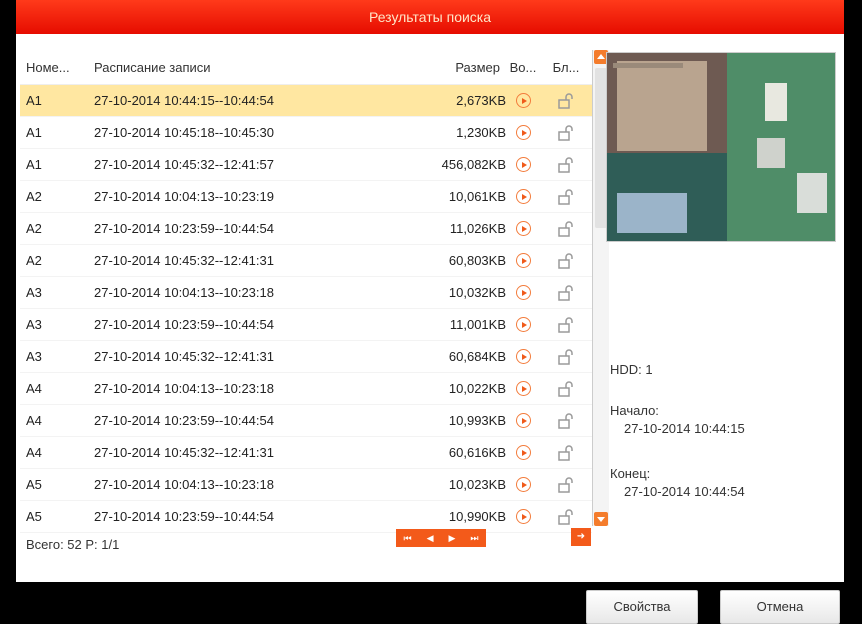  What do you see at coordinates (184, 196) in the screenshot?
I see `row-schedule: 27-10-2014 10:04:13--10:23:19` at bounding box center [184, 196].